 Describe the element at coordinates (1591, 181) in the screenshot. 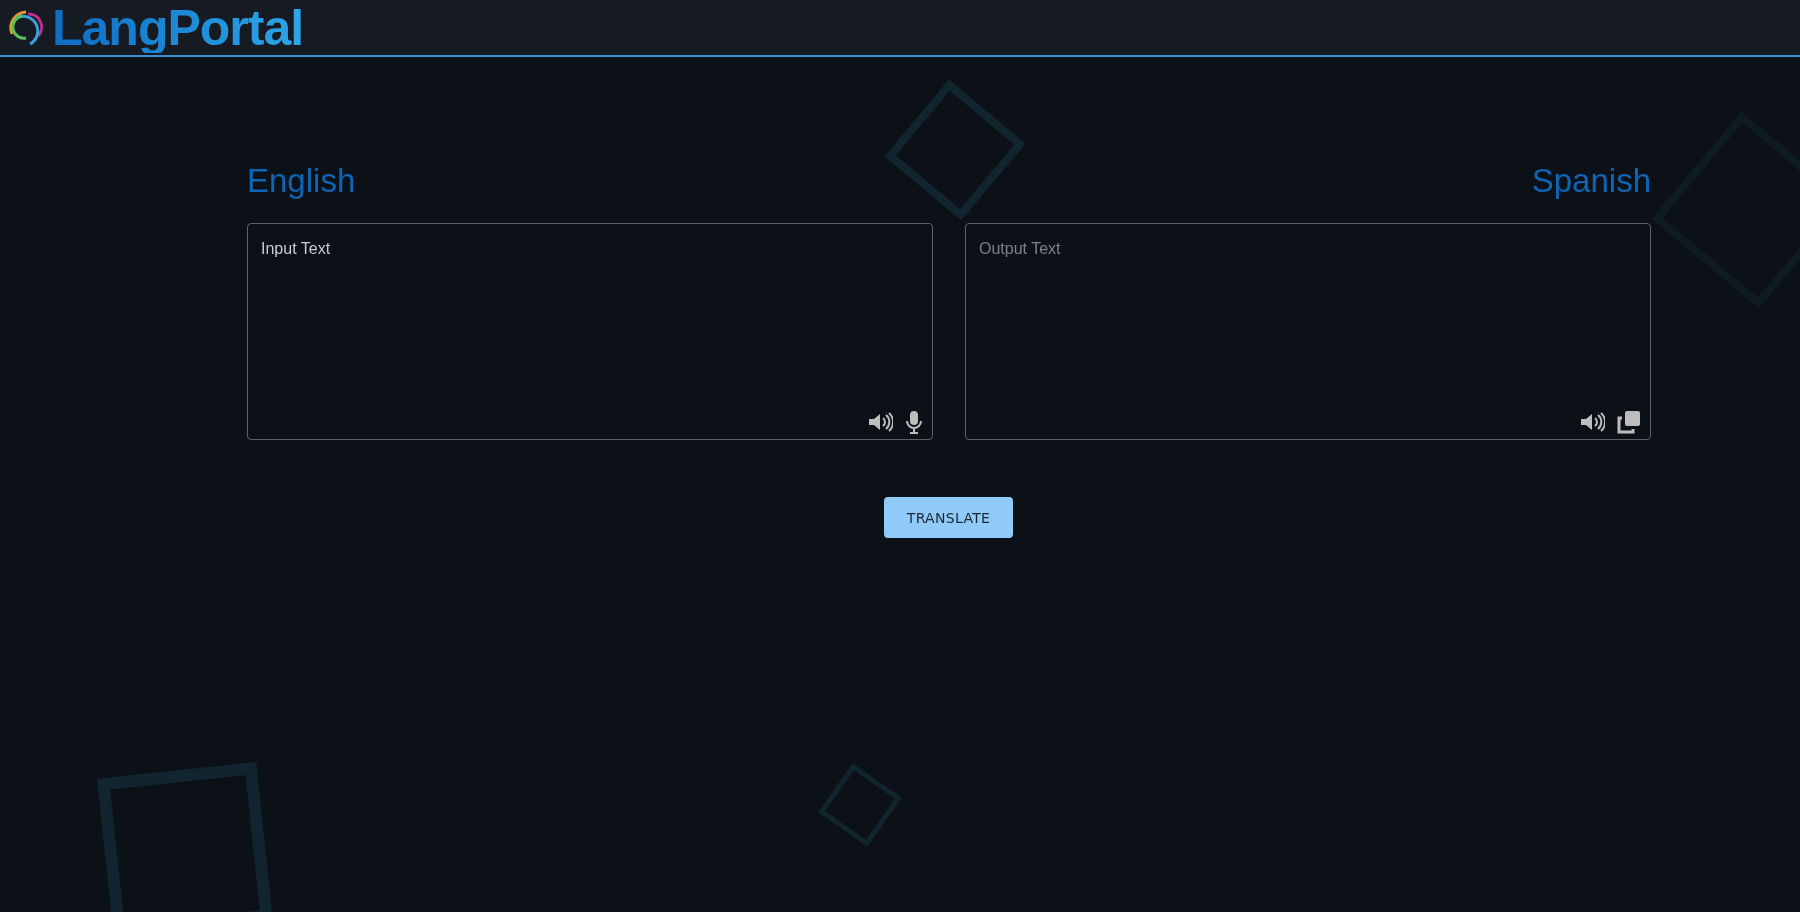

I see `target-language-label: Spanish` at that location.